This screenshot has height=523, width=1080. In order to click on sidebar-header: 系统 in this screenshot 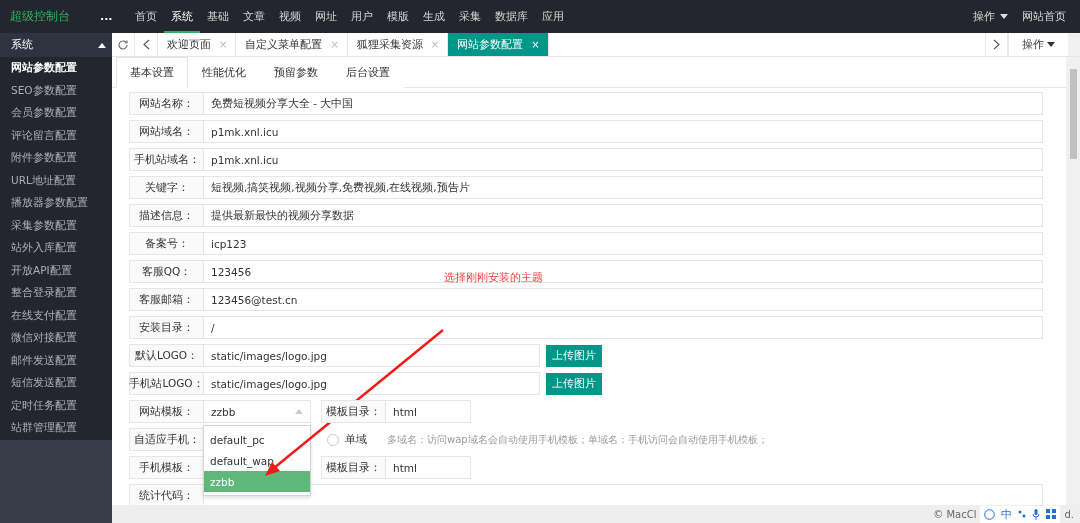, I will do `click(56, 45)`.